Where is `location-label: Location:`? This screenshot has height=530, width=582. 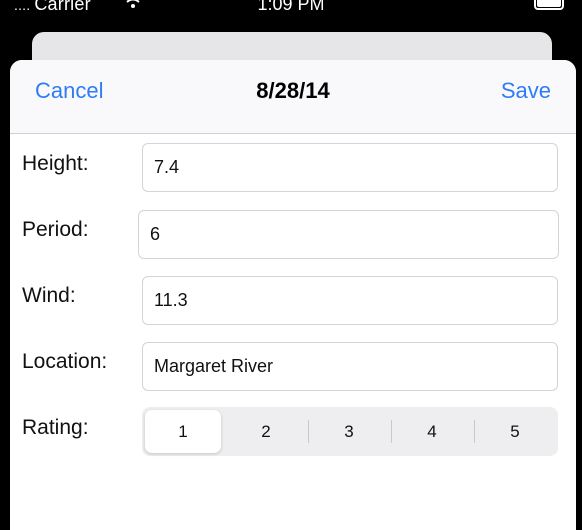
location-label: Location: is located at coordinates (65, 361).